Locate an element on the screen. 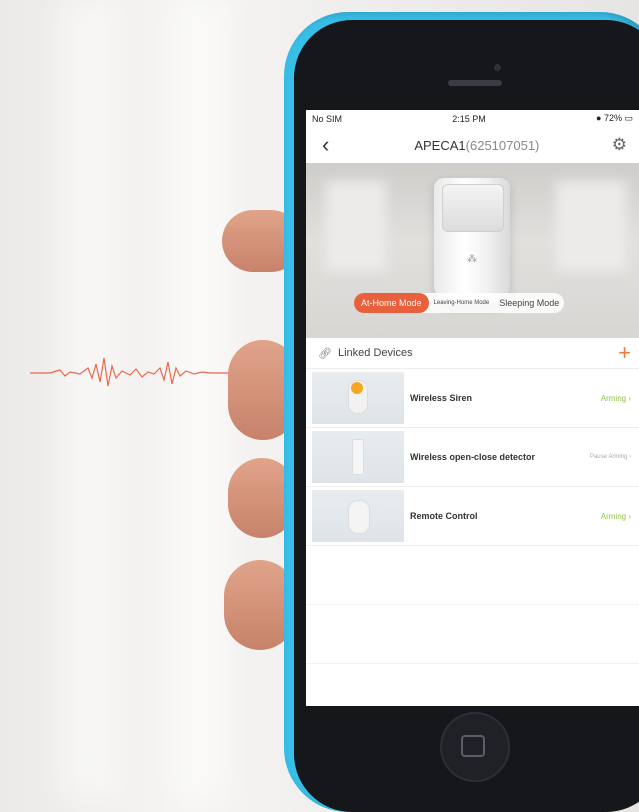 The width and height of the screenshot is (639, 812). device-row-siren: Wireless Siren Arming › is located at coordinates (472, 398).